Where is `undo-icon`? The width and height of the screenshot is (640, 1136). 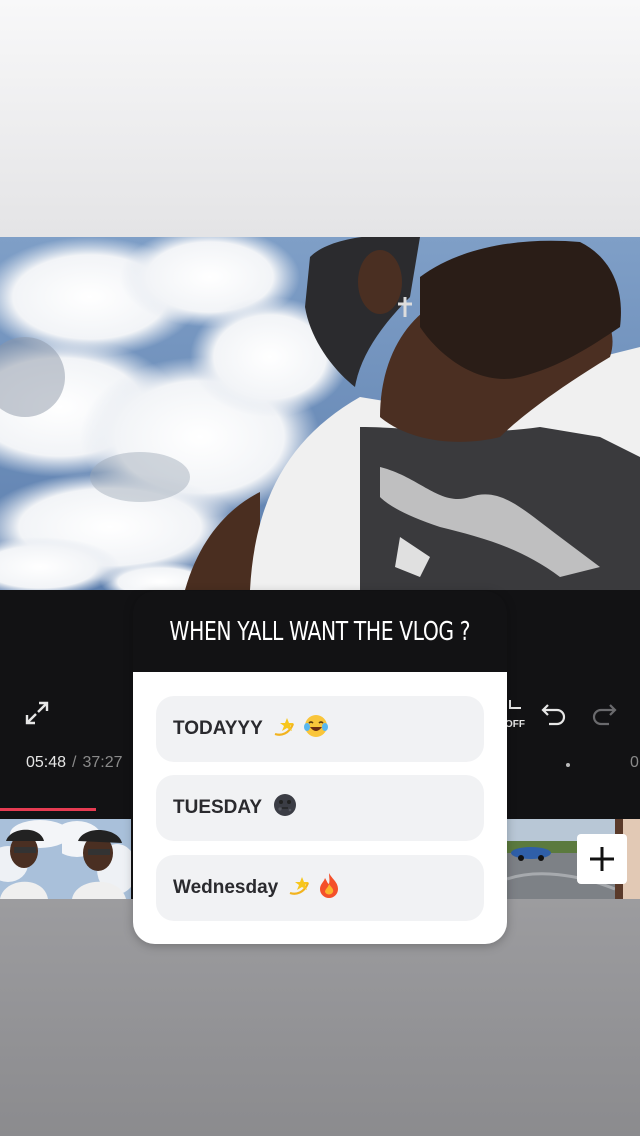 undo-icon is located at coordinates (554, 715).